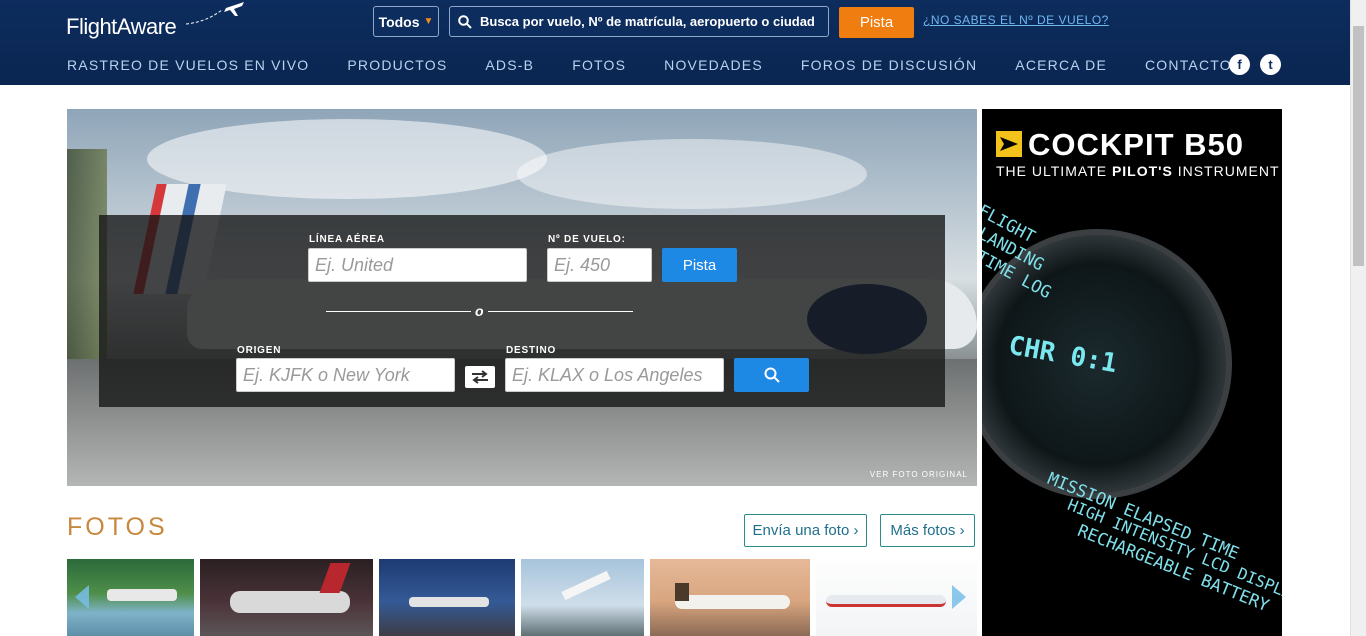  What do you see at coordinates (399, 21) in the screenshot?
I see `search-scope-label: Todos` at bounding box center [399, 21].